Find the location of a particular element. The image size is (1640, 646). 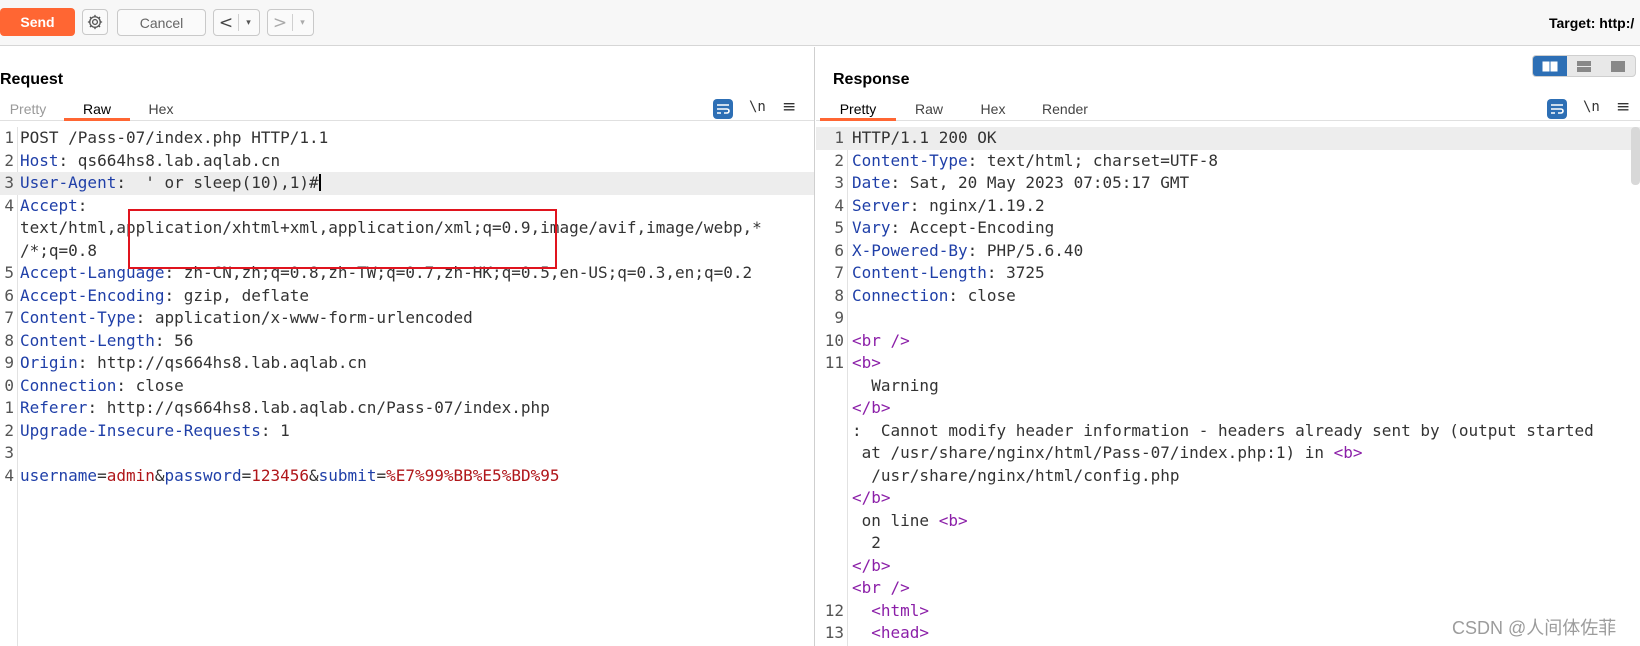

line-content: /*;q=0.8 is located at coordinates (58, 251).